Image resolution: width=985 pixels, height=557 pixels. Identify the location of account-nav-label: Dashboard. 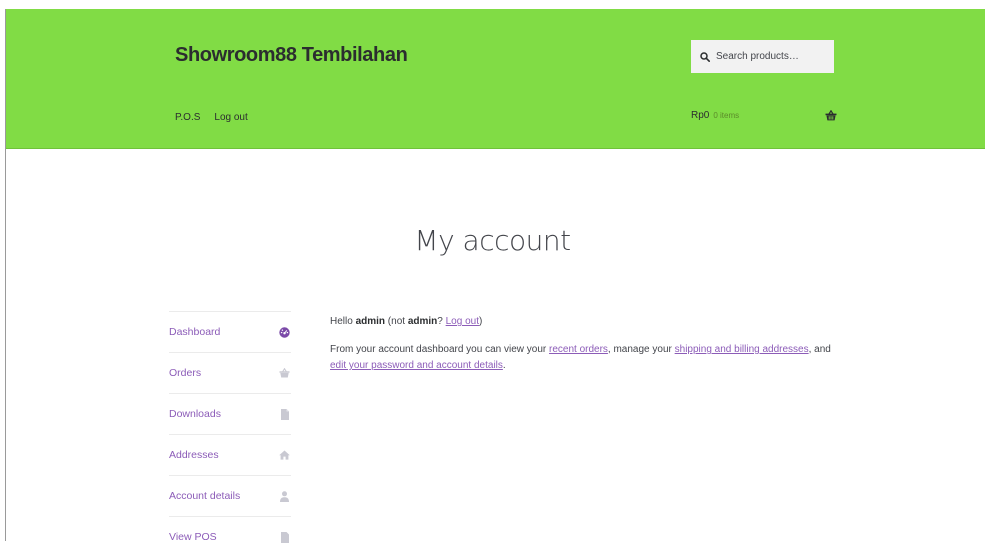
(194, 332).